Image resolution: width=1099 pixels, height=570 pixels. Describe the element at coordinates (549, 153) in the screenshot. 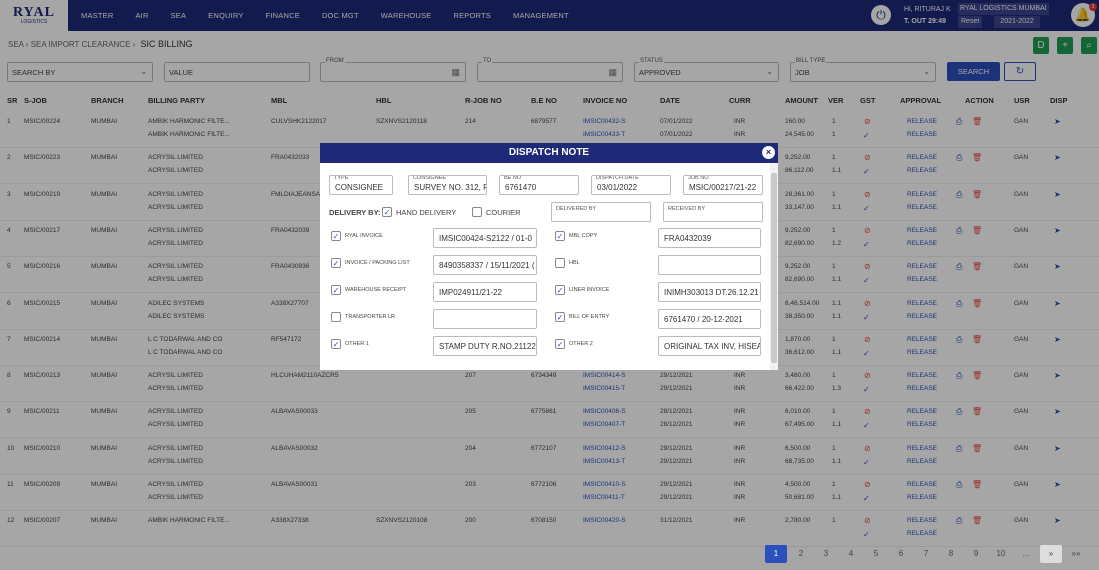

I see `modal-title: DISPATCH NOTE` at that location.